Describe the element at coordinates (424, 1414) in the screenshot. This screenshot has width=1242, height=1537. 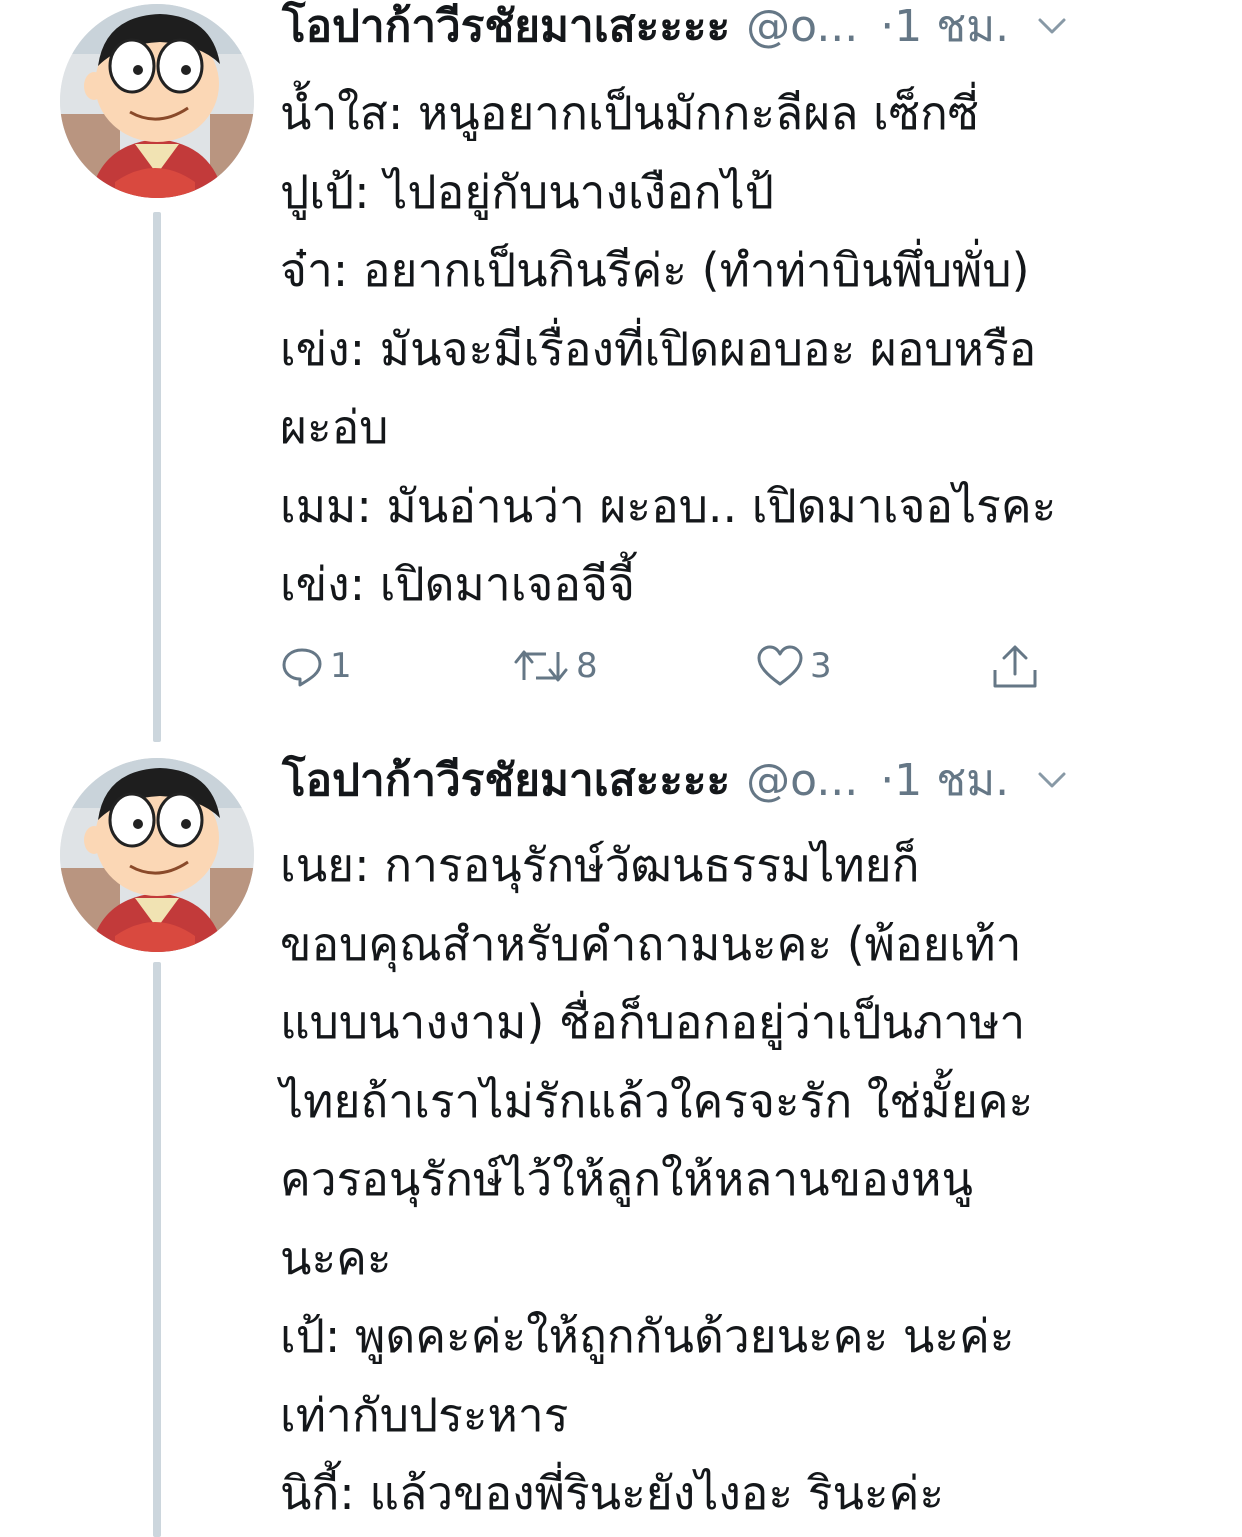
I see `tweet-line: เท่ากับประหาร` at that location.